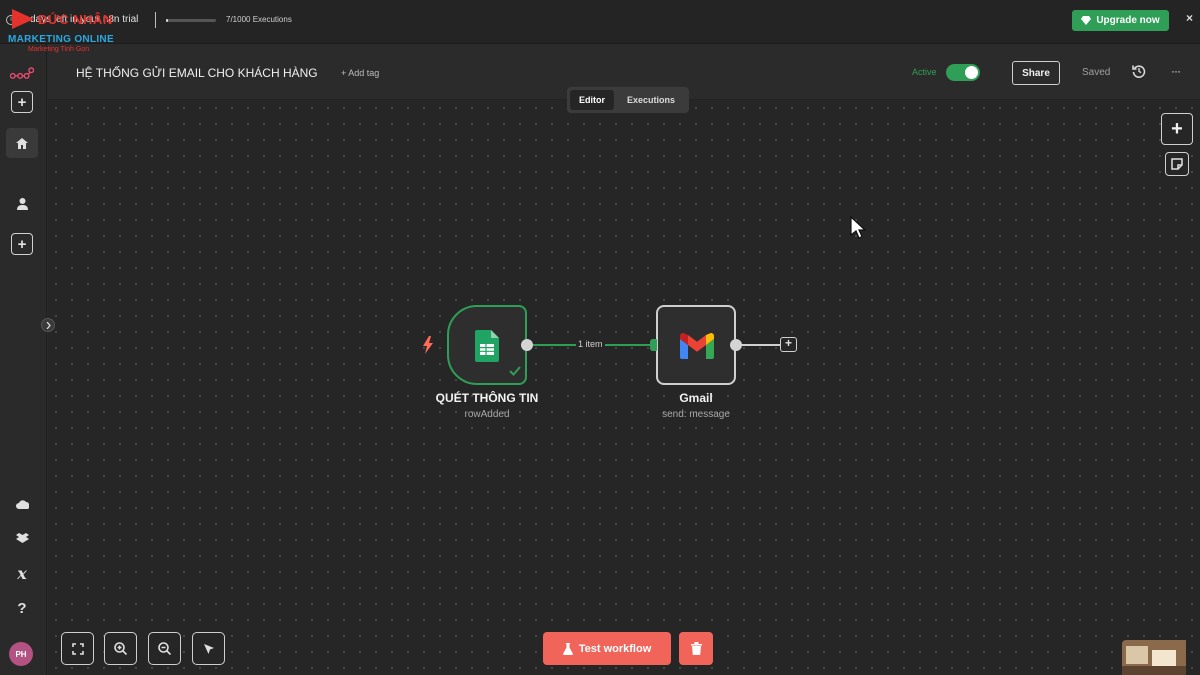  I want to click on flask-icon, so click(567, 648).